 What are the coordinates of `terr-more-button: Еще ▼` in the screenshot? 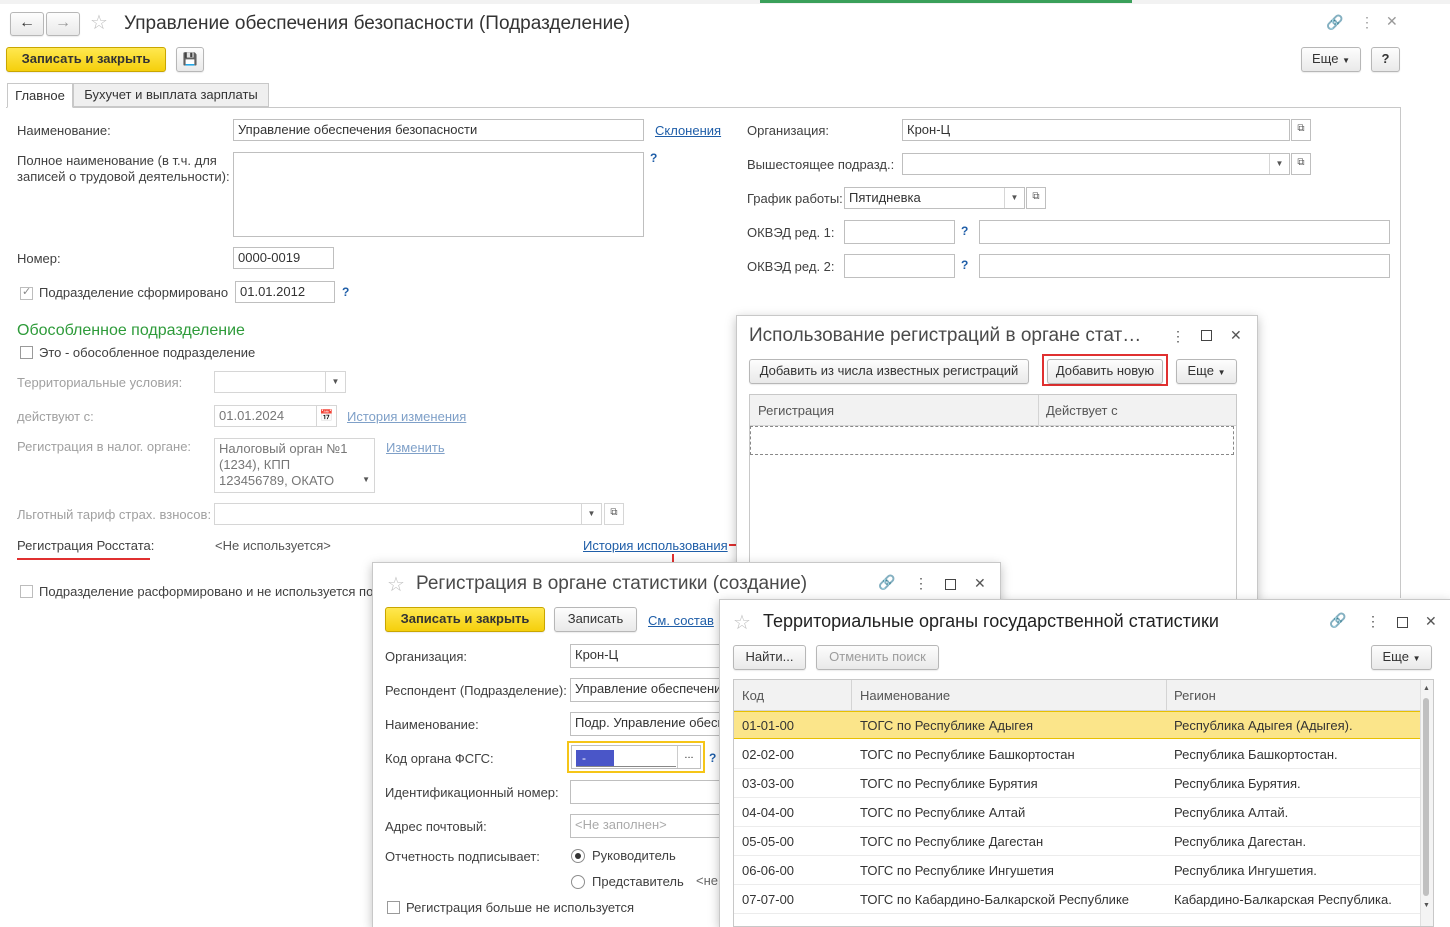 It's located at (1401, 657).